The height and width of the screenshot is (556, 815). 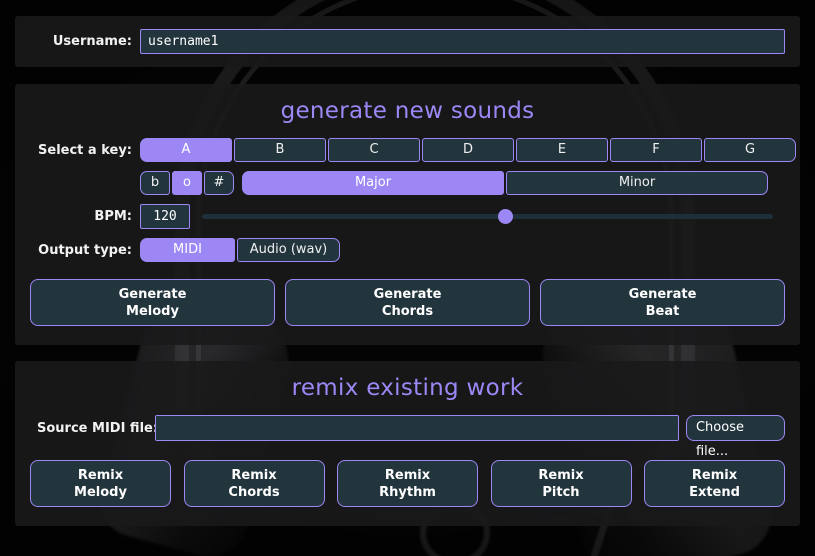 What do you see at coordinates (662, 311) in the screenshot?
I see `generate-beat-line2: Beat` at bounding box center [662, 311].